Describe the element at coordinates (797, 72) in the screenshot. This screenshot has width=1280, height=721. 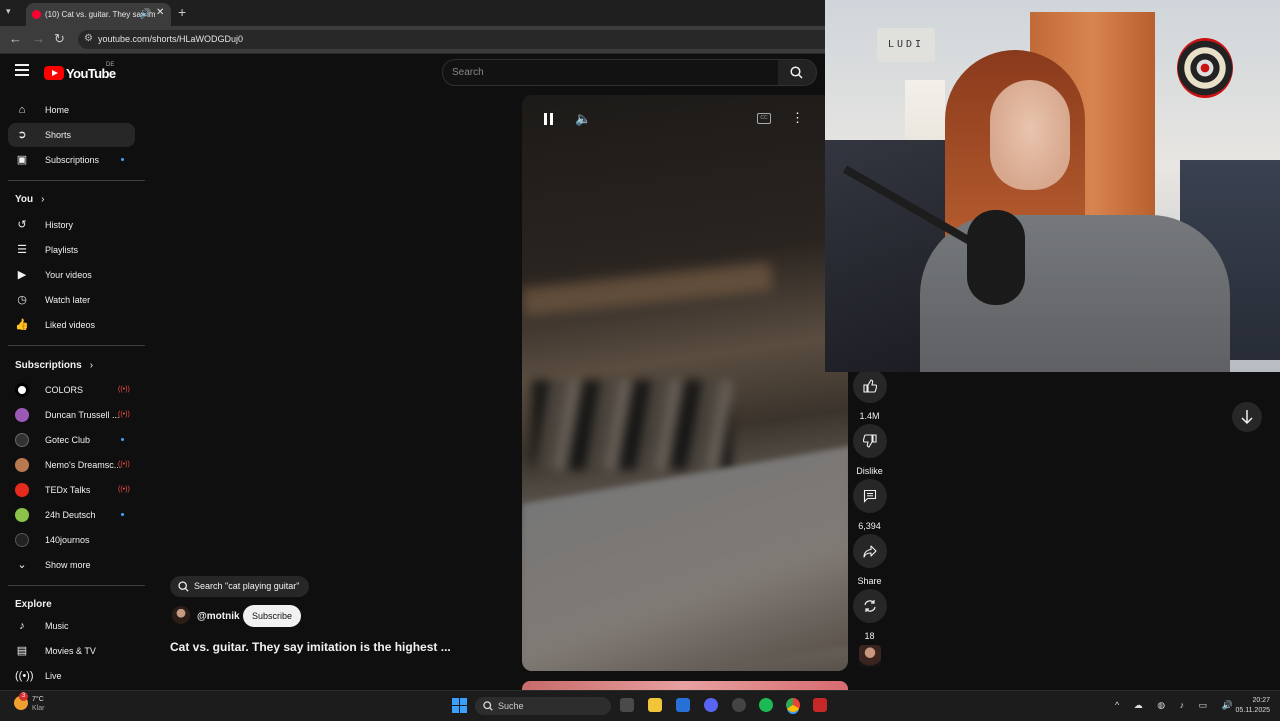
I see `search-button` at that location.